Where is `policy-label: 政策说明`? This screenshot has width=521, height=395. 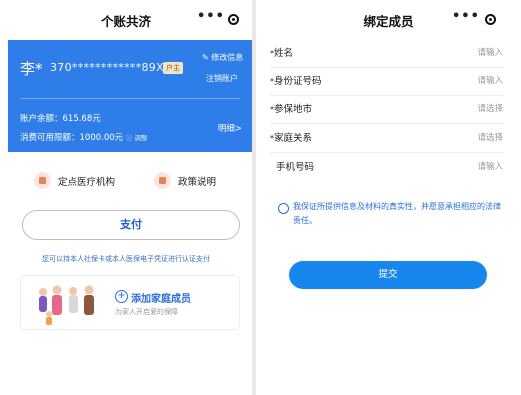 policy-label: 政策说明 is located at coordinates (197, 182).